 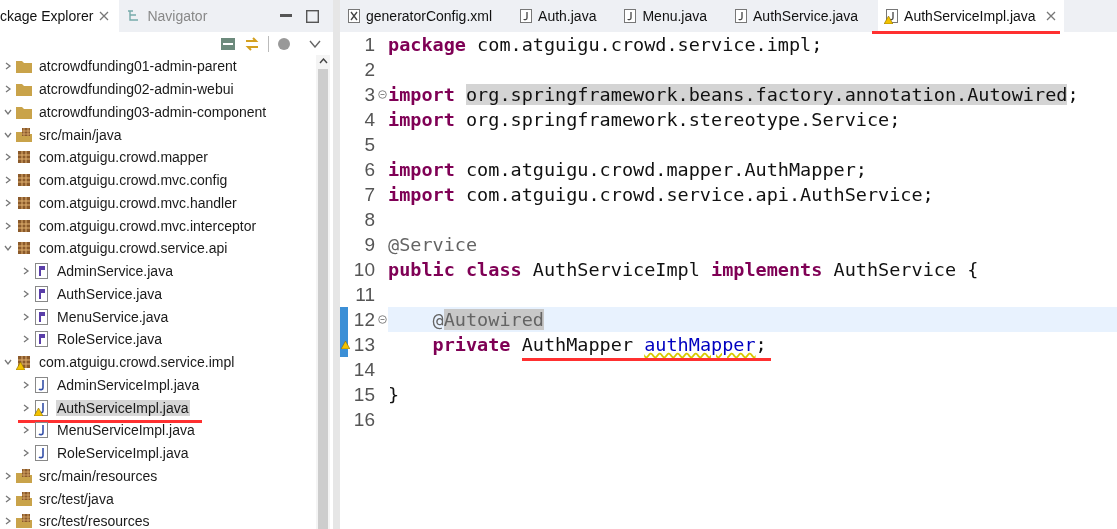 What do you see at coordinates (370, 145) in the screenshot?
I see `line-number: 5` at bounding box center [370, 145].